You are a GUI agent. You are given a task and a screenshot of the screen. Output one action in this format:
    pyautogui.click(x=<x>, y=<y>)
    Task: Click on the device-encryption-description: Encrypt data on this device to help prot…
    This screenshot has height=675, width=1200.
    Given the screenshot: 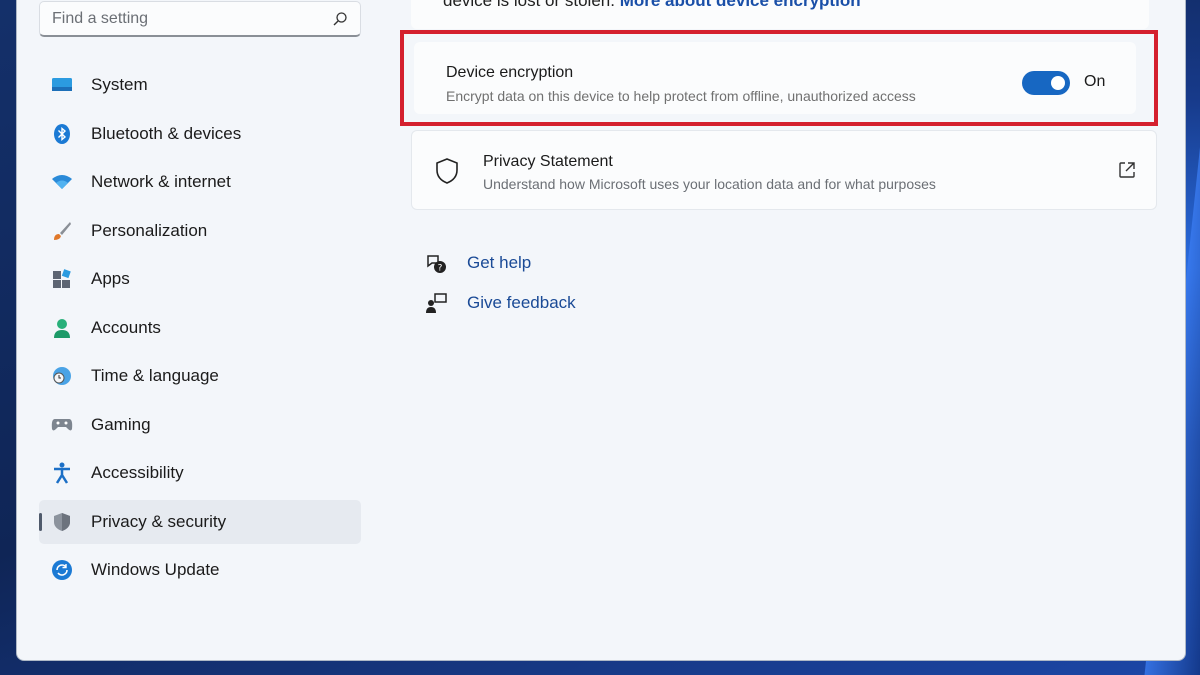 What is the action you would take?
    pyautogui.click(x=681, y=96)
    